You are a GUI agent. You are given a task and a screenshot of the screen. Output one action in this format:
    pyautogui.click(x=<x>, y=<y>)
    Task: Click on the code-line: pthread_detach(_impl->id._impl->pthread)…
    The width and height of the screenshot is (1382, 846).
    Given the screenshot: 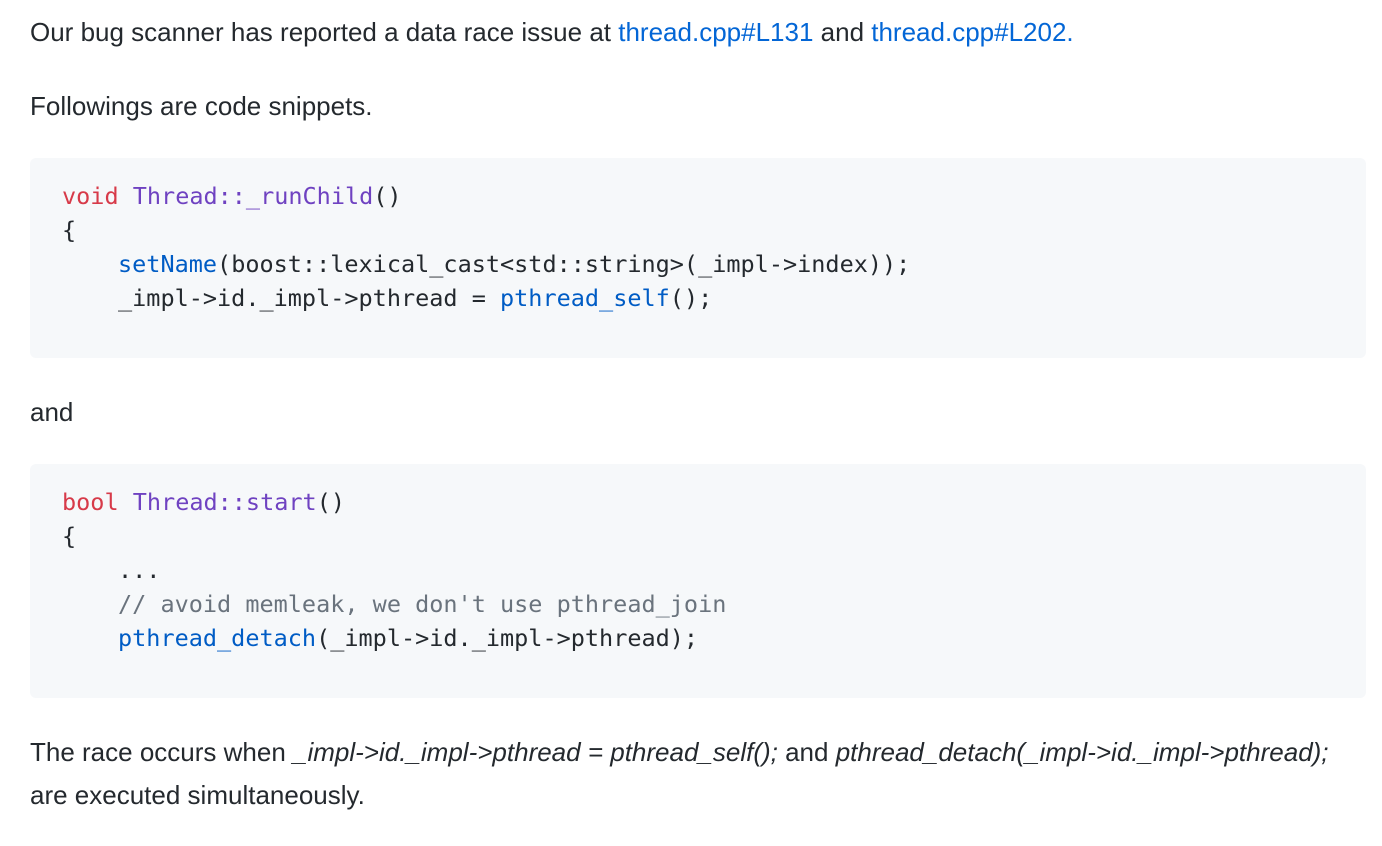 What is the action you would take?
    pyautogui.click(x=408, y=638)
    